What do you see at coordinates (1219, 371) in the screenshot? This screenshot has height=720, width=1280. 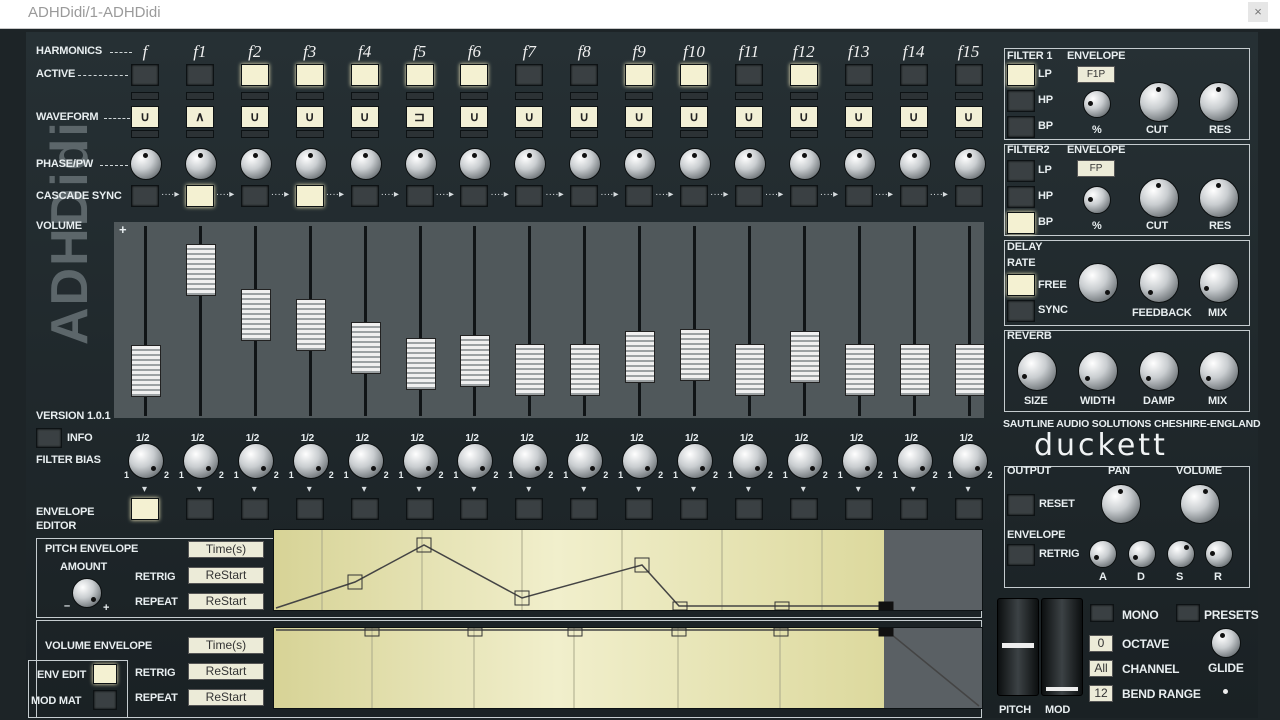 I see `reverb-mix-knob` at bounding box center [1219, 371].